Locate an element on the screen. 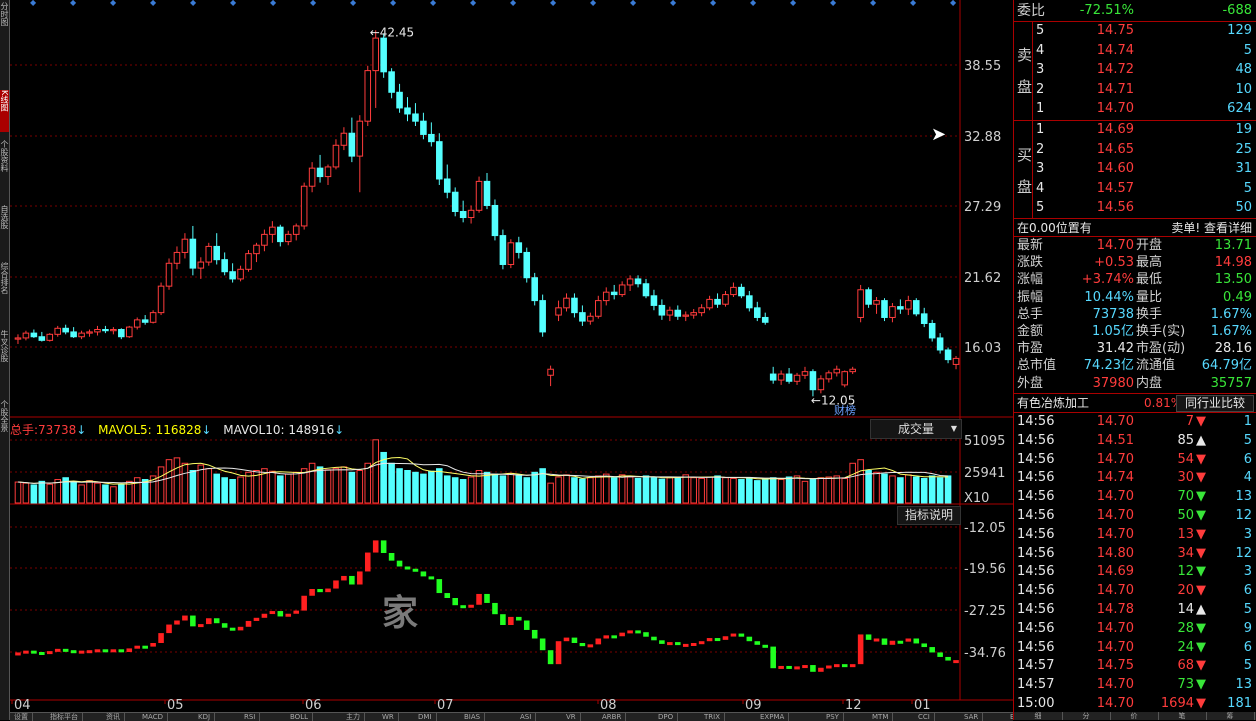 The width and height of the screenshot is (1256, 721). tick-row: 14:56 14.70 28 ▼ 9 is located at coordinates (1135, 629).